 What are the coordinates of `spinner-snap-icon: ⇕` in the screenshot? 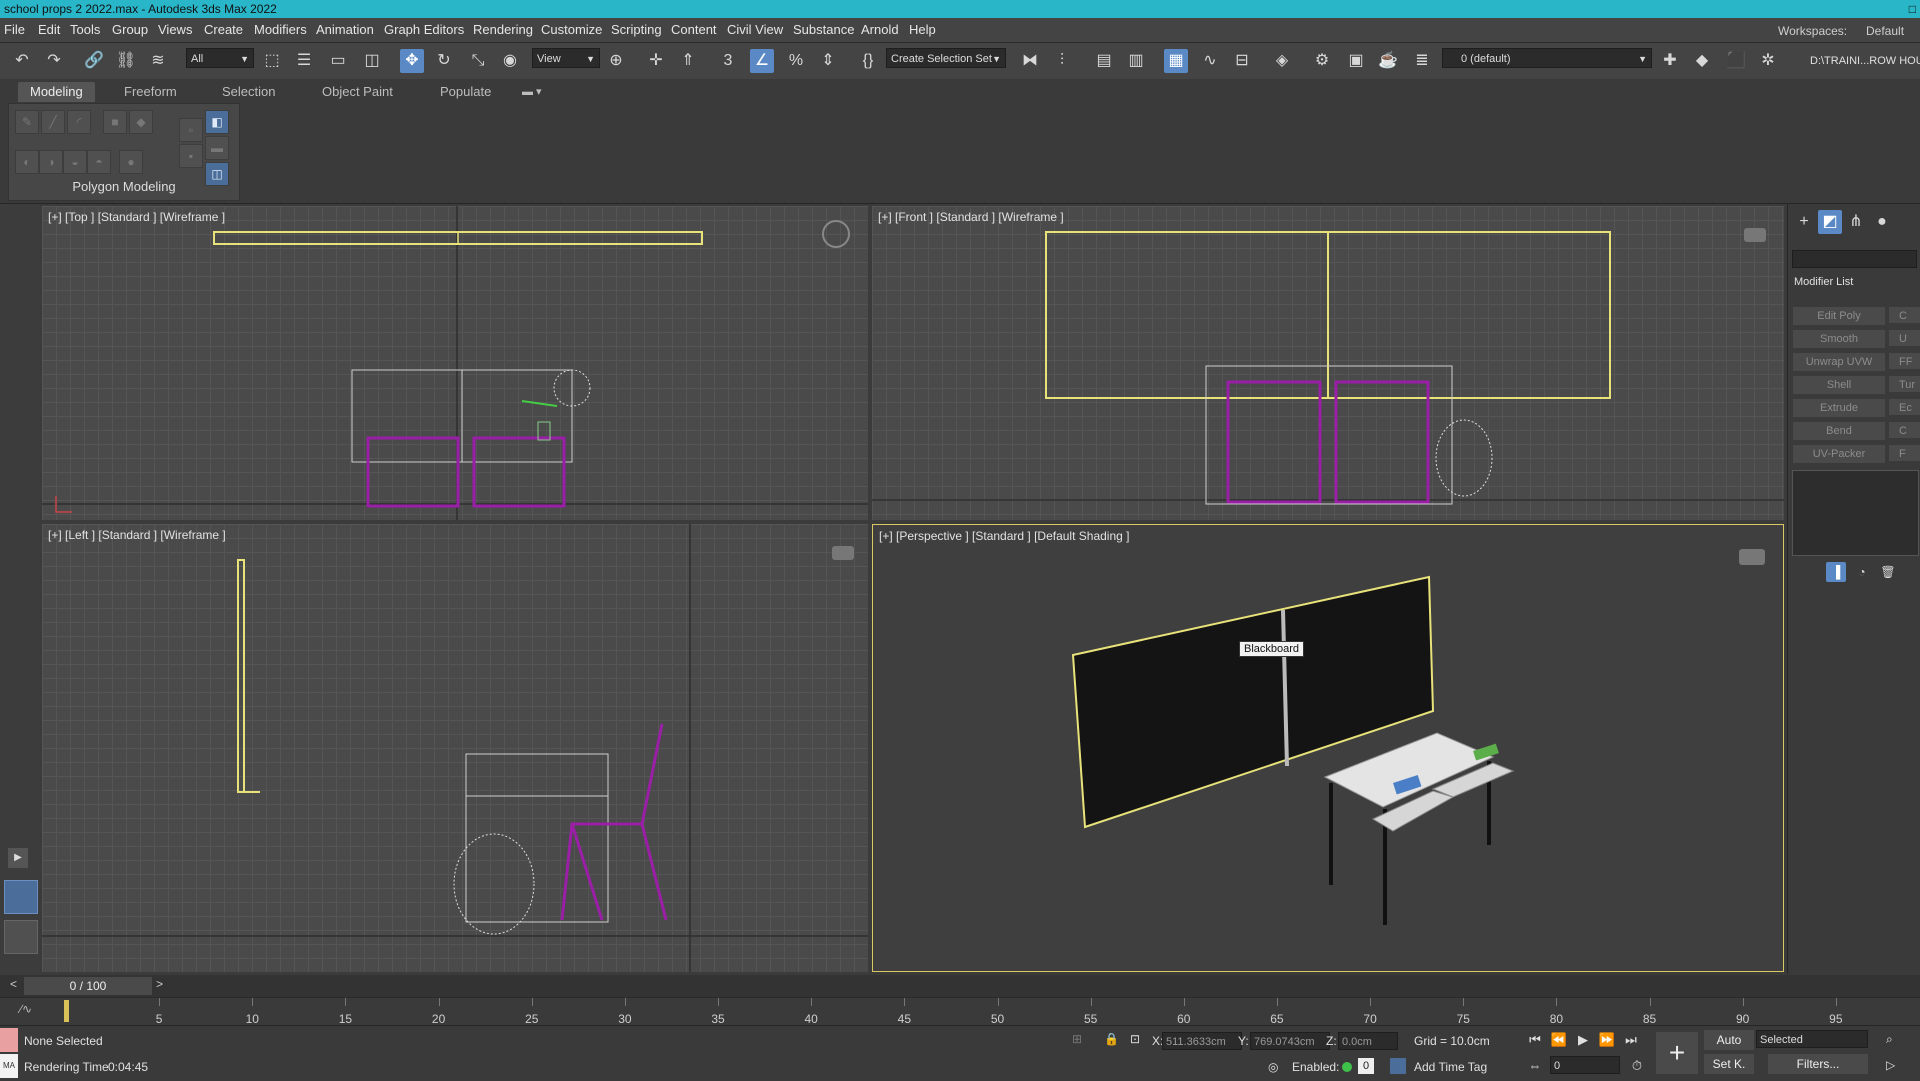 It's located at (828, 61).